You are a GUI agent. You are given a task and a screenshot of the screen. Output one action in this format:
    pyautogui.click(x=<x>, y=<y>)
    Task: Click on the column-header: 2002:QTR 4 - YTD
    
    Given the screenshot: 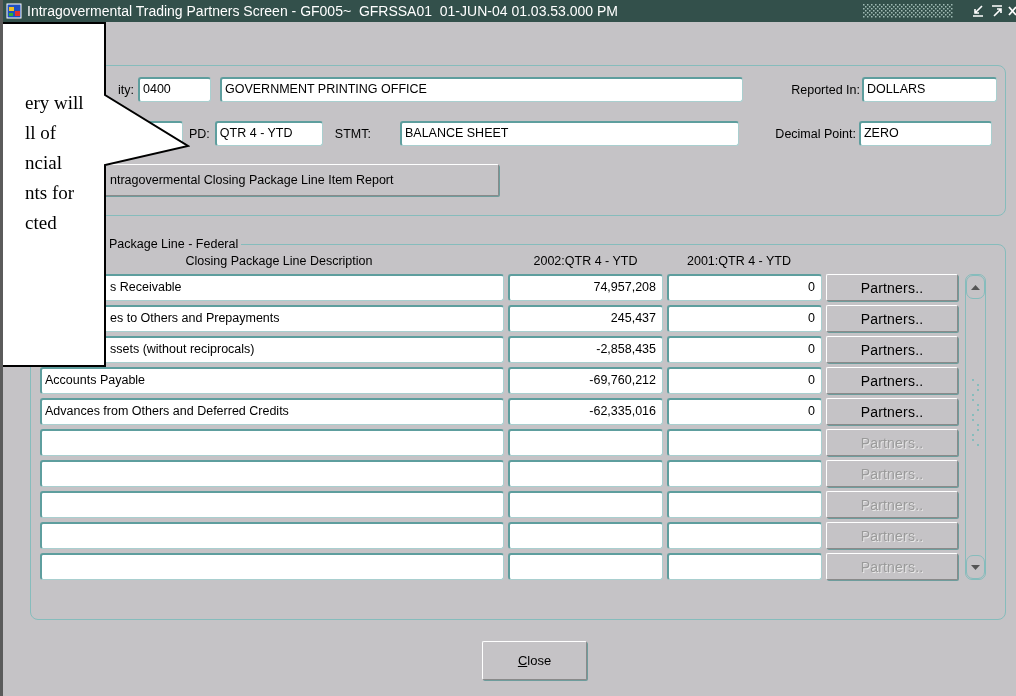 What is the action you would take?
    pyautogui.click(x=585, y=261)
    